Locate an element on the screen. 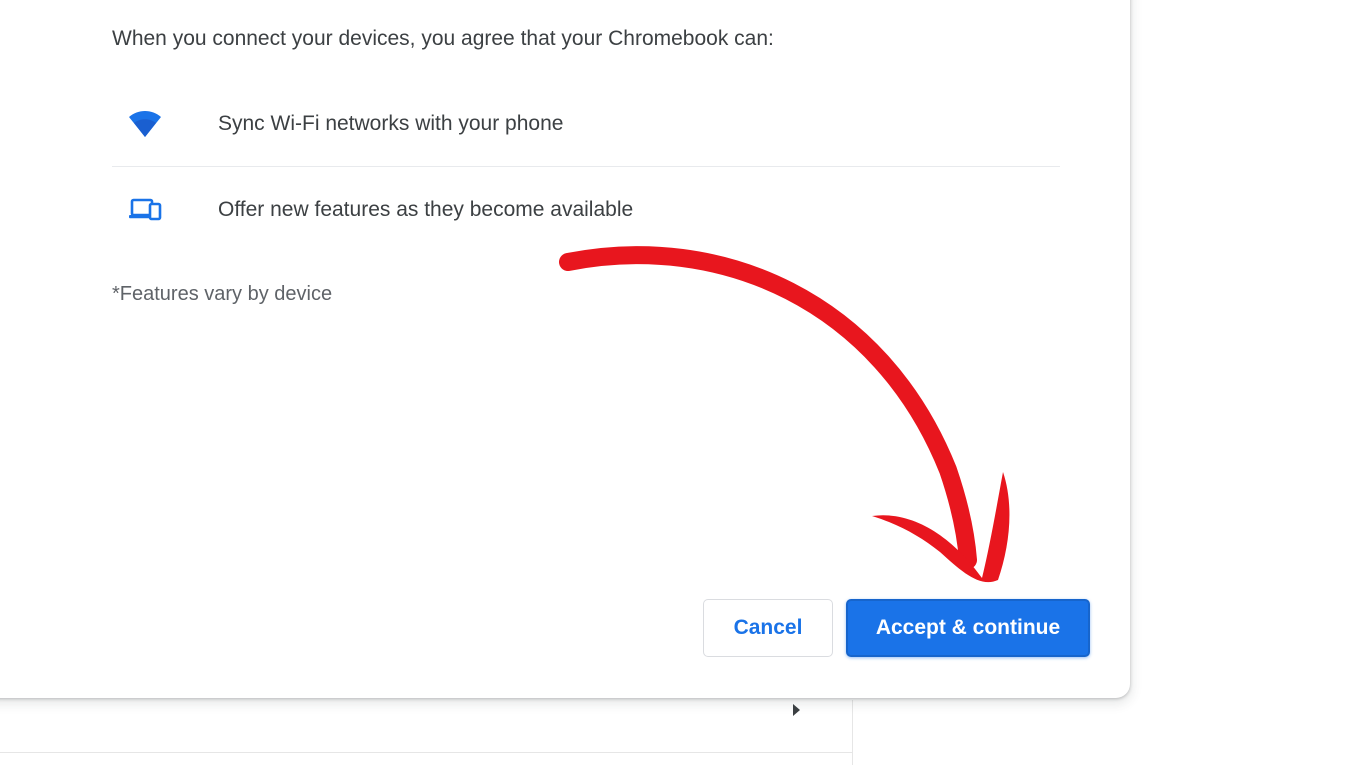 The image size is (1360, 765). features-footnote: *Features vary by device is located at coordinates (222, 294).